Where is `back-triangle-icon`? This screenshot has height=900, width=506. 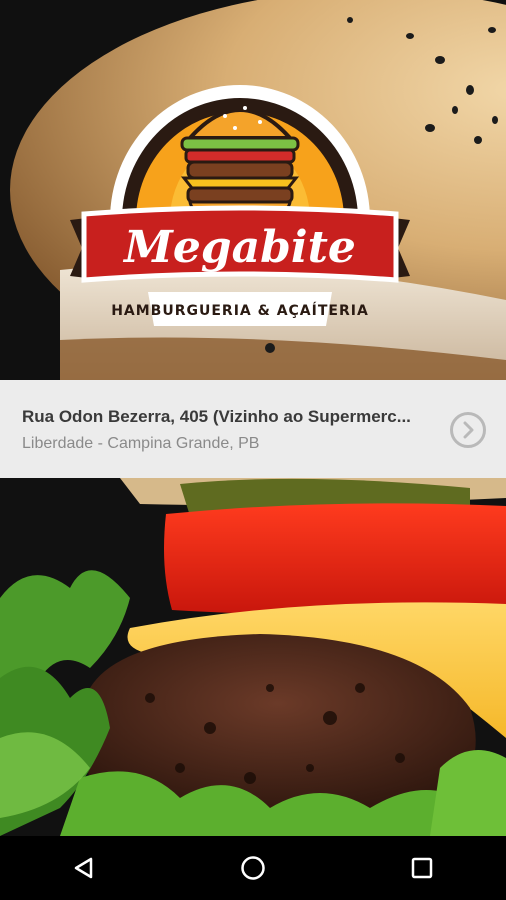 back-triangle-icon is located at coordinates (84, 868).